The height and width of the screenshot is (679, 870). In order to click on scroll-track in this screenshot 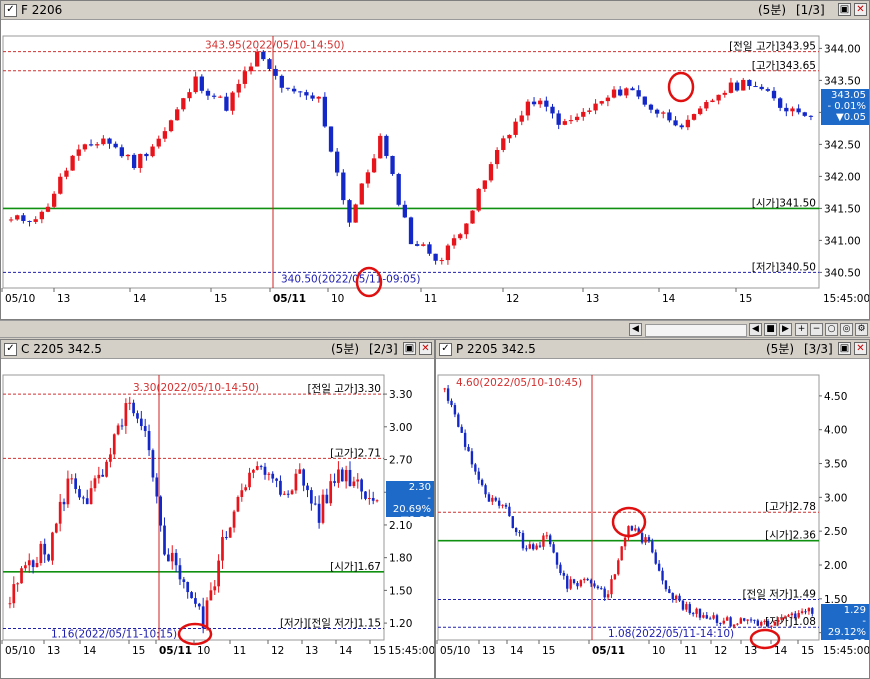, I will do `click(696, 330)`.